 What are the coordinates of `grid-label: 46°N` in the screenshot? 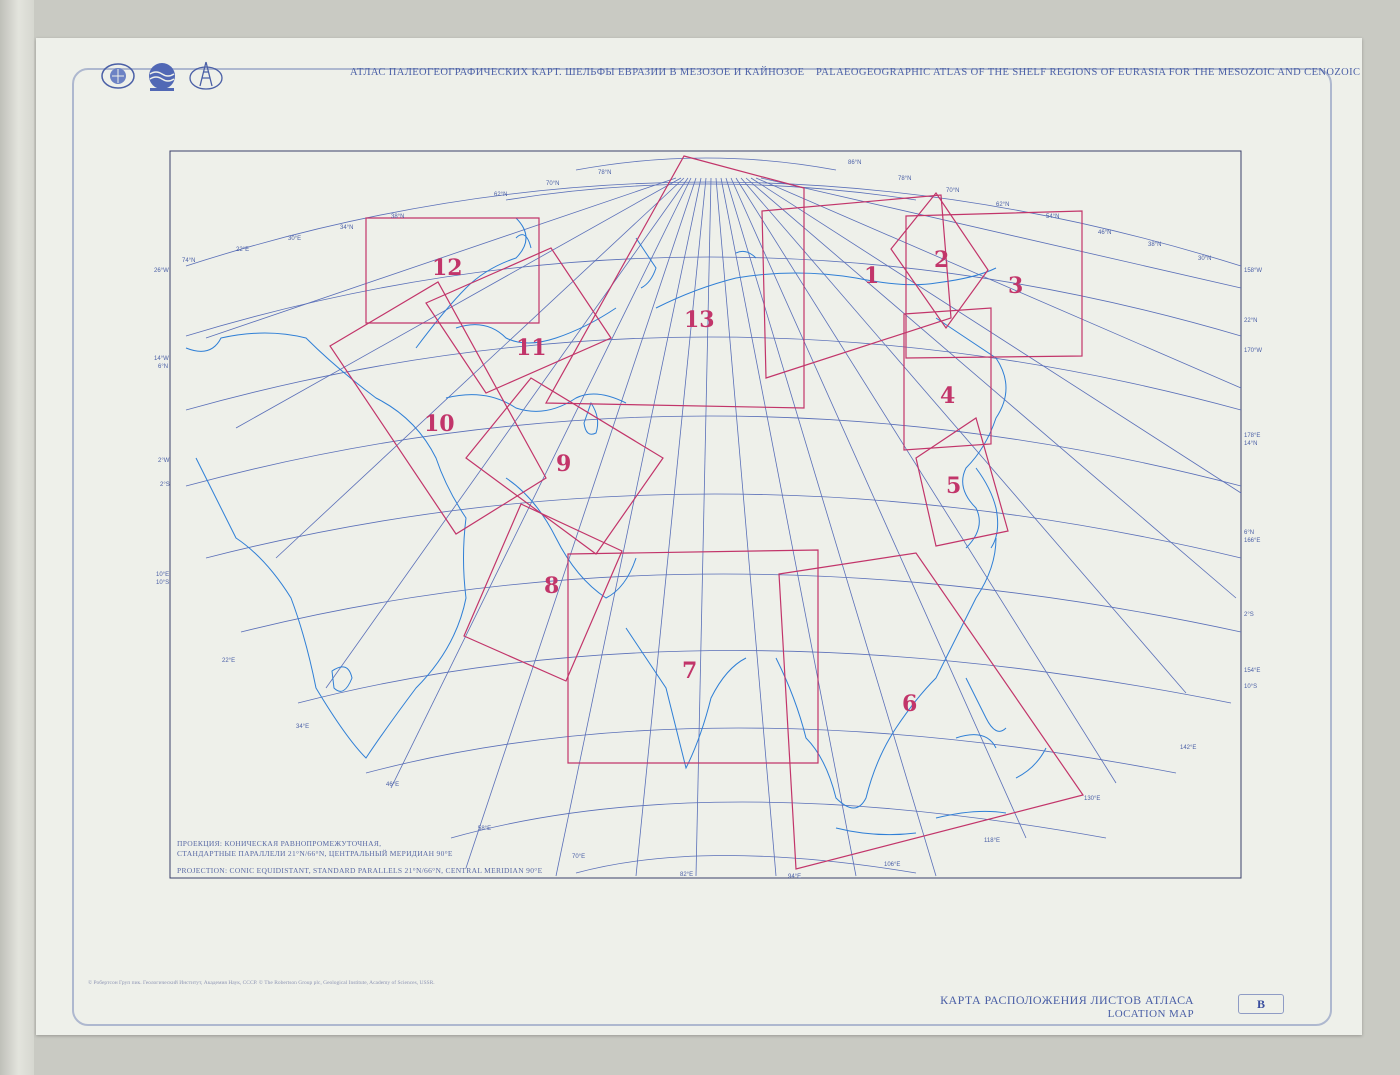 It's located at (1104, 233).